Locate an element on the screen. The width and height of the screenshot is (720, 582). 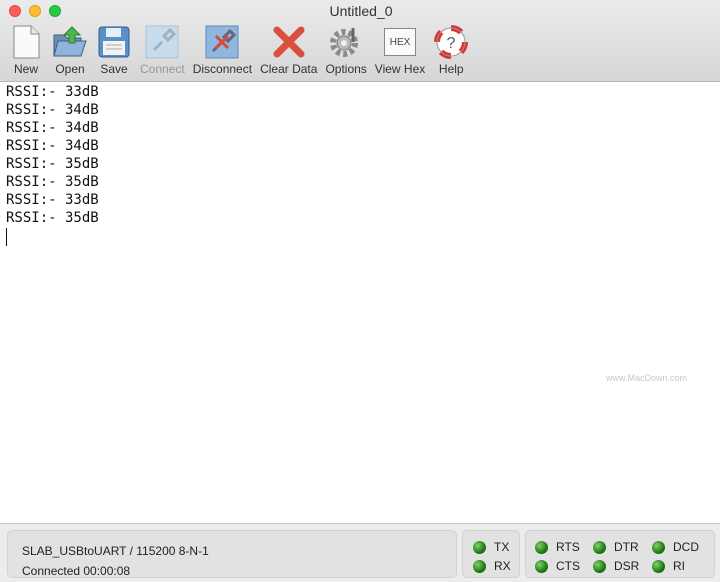
toolbar-new-button: New is located at coordinates (26, 50).